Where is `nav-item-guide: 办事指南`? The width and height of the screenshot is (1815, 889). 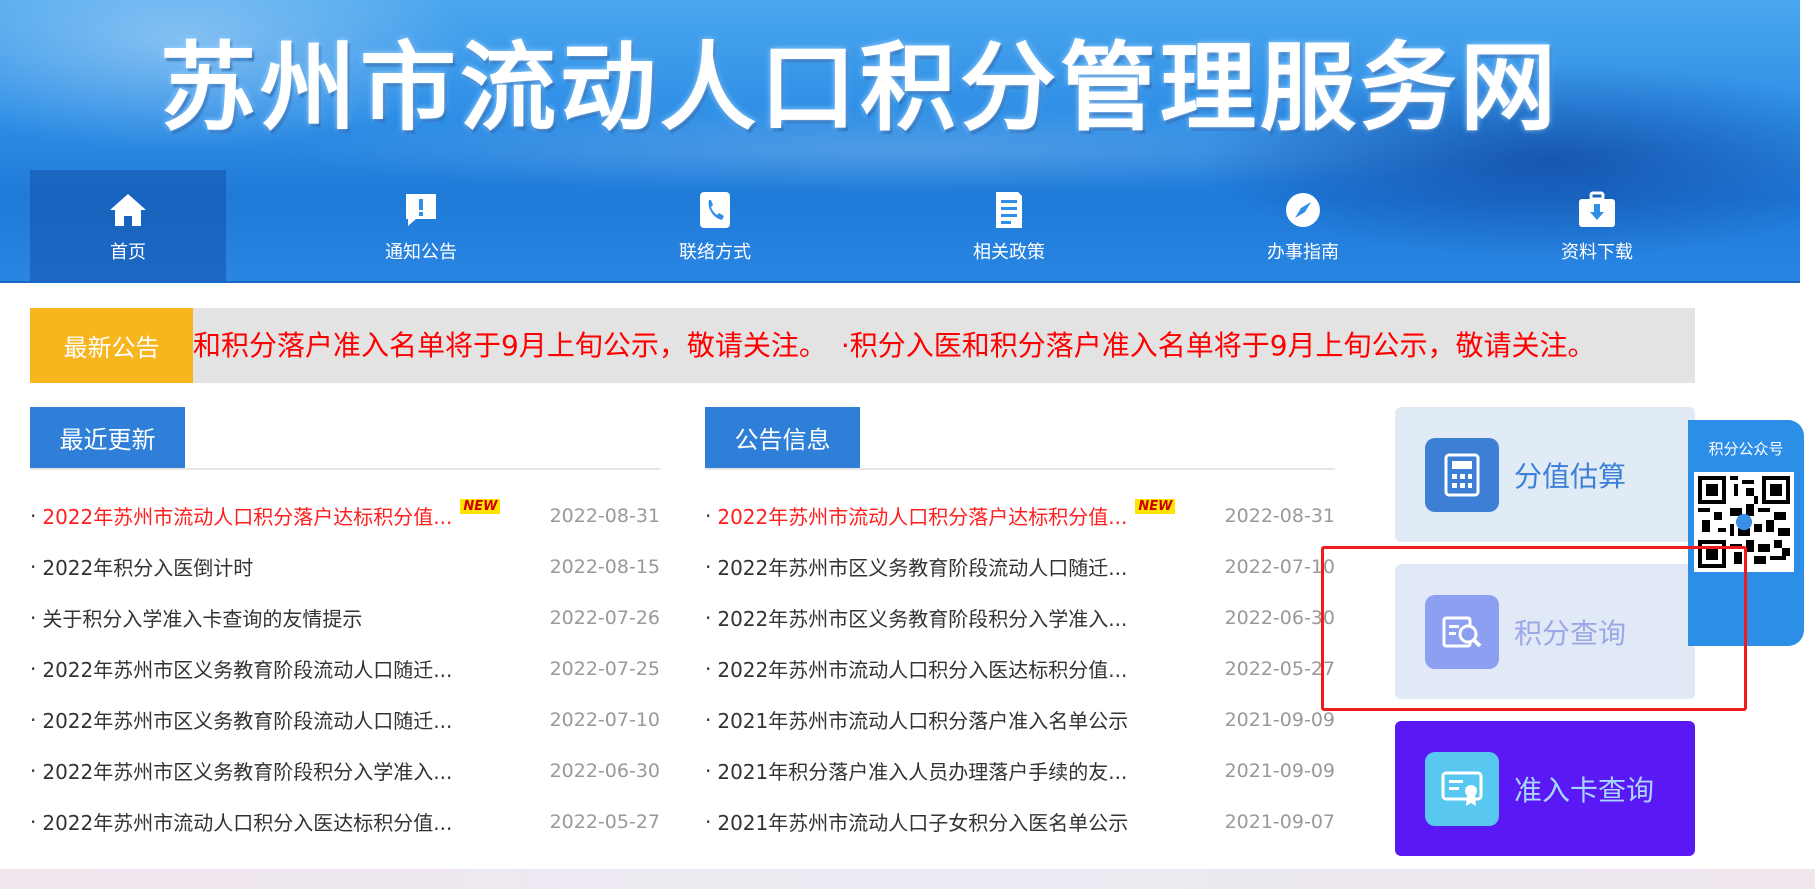
nav-item-guide: 办事指南 is located at coordinates (1303, 226).